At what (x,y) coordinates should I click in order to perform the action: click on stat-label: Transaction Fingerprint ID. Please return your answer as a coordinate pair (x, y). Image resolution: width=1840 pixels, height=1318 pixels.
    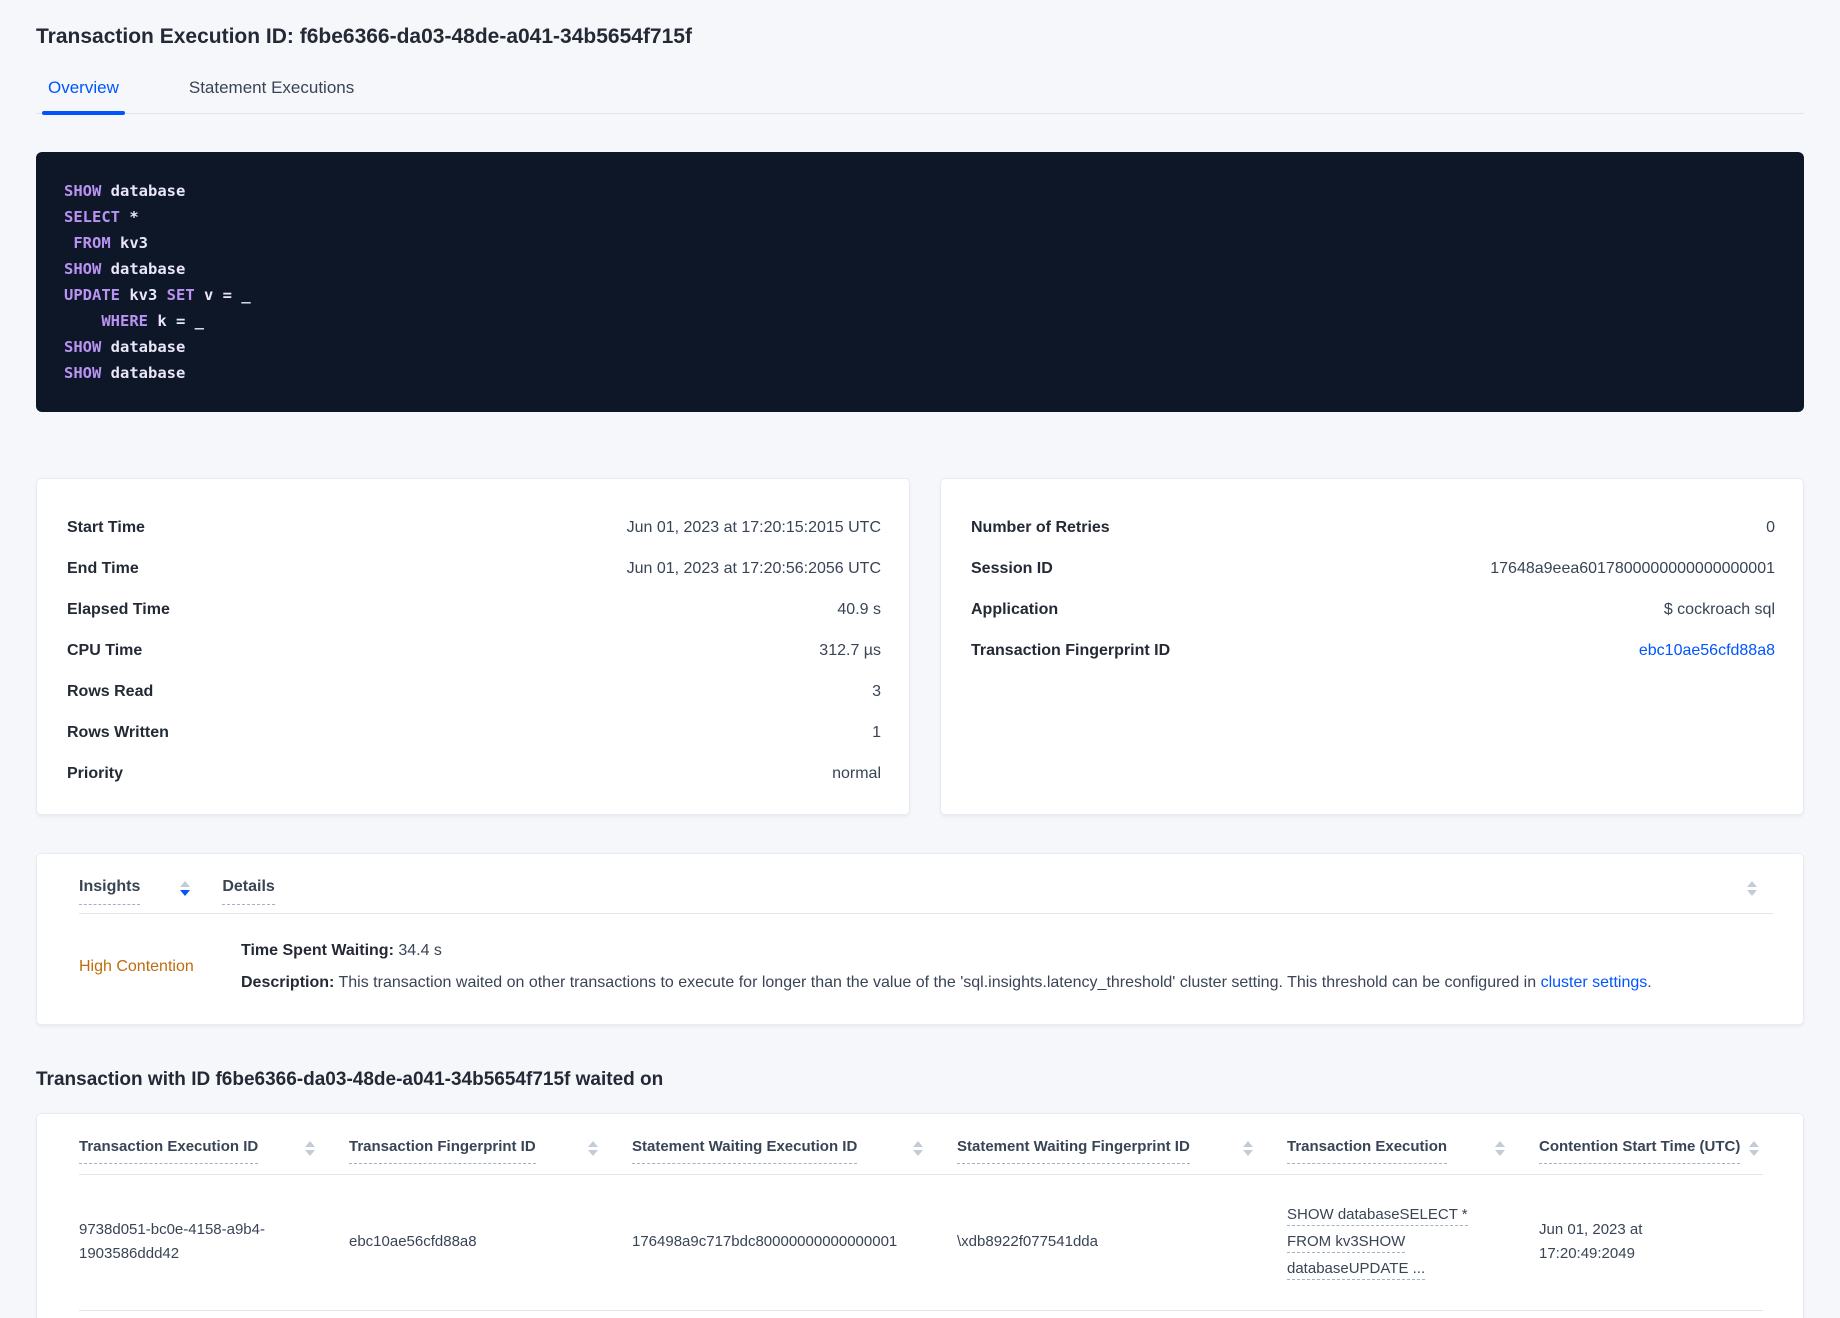
    Looking at the image, I should click on (1071, 650).